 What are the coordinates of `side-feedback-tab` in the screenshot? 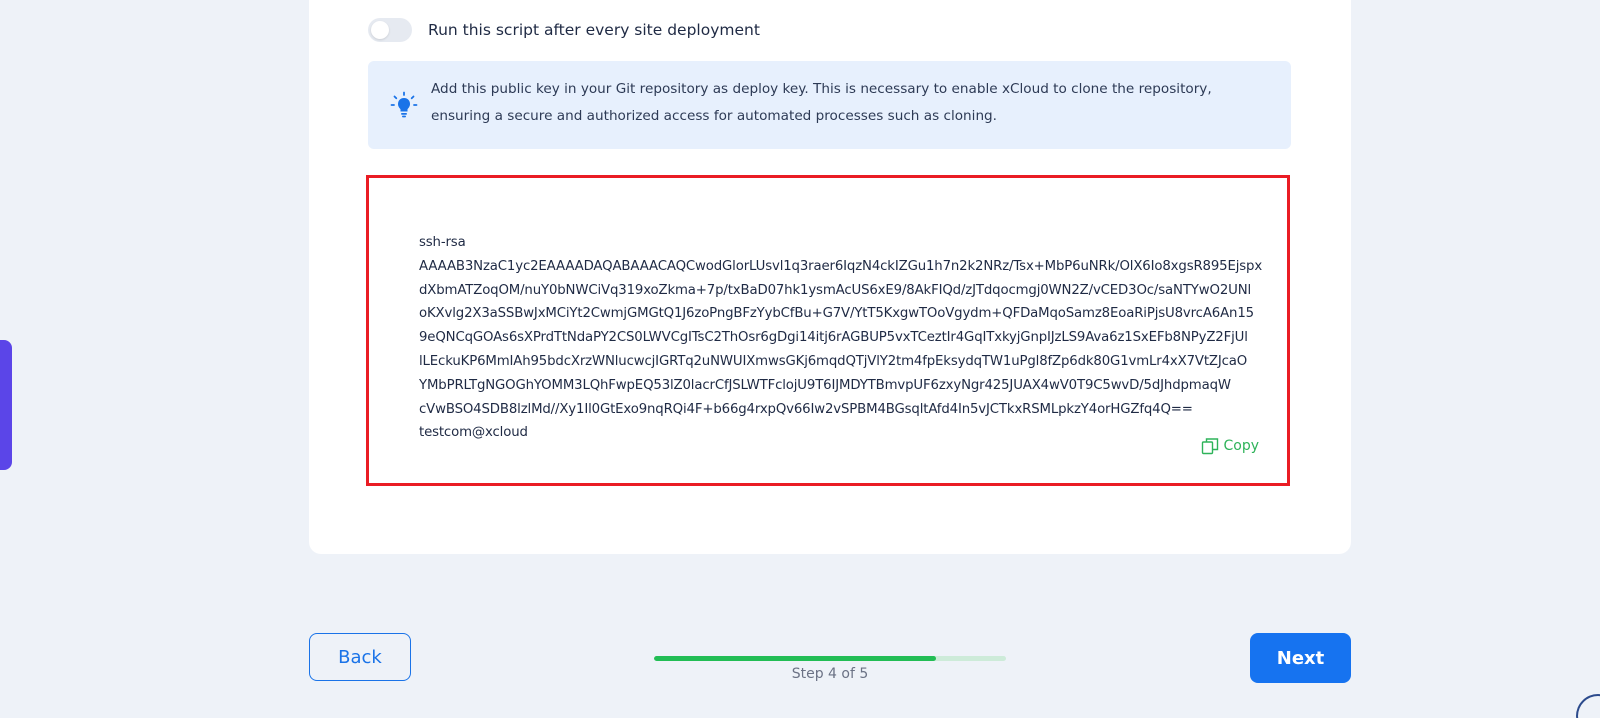 It's located at (6, 405).